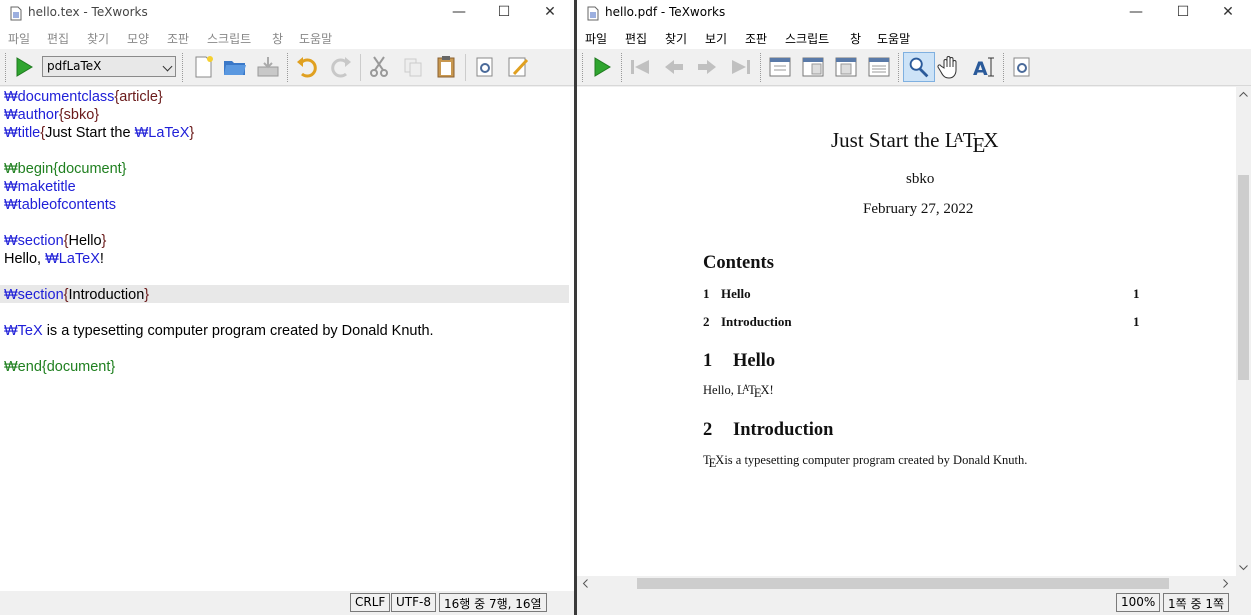  Describe the element at coordinates (1196, 602) in the screenshot. I see `page-indicator: 1쪽 중 1쪽` at that location.